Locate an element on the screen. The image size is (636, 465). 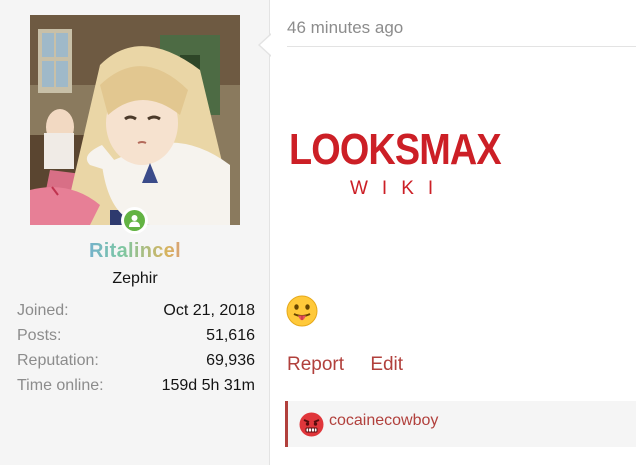
logo-main-text: LOOKSMAX is located at coordinates (395, 149).